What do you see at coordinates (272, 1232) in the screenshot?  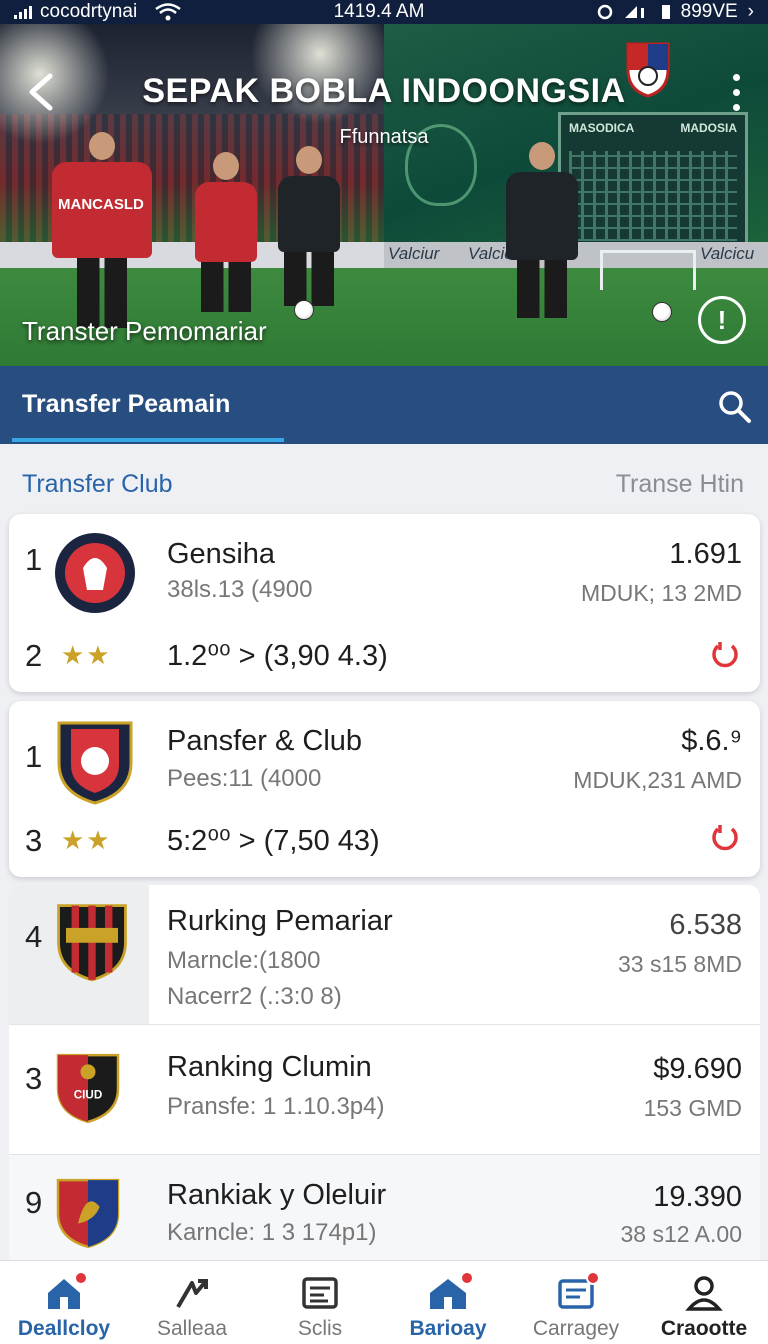 I see `entry-meta: Karncle: 1 3 174p1)` at bounding box center [272, 1232].